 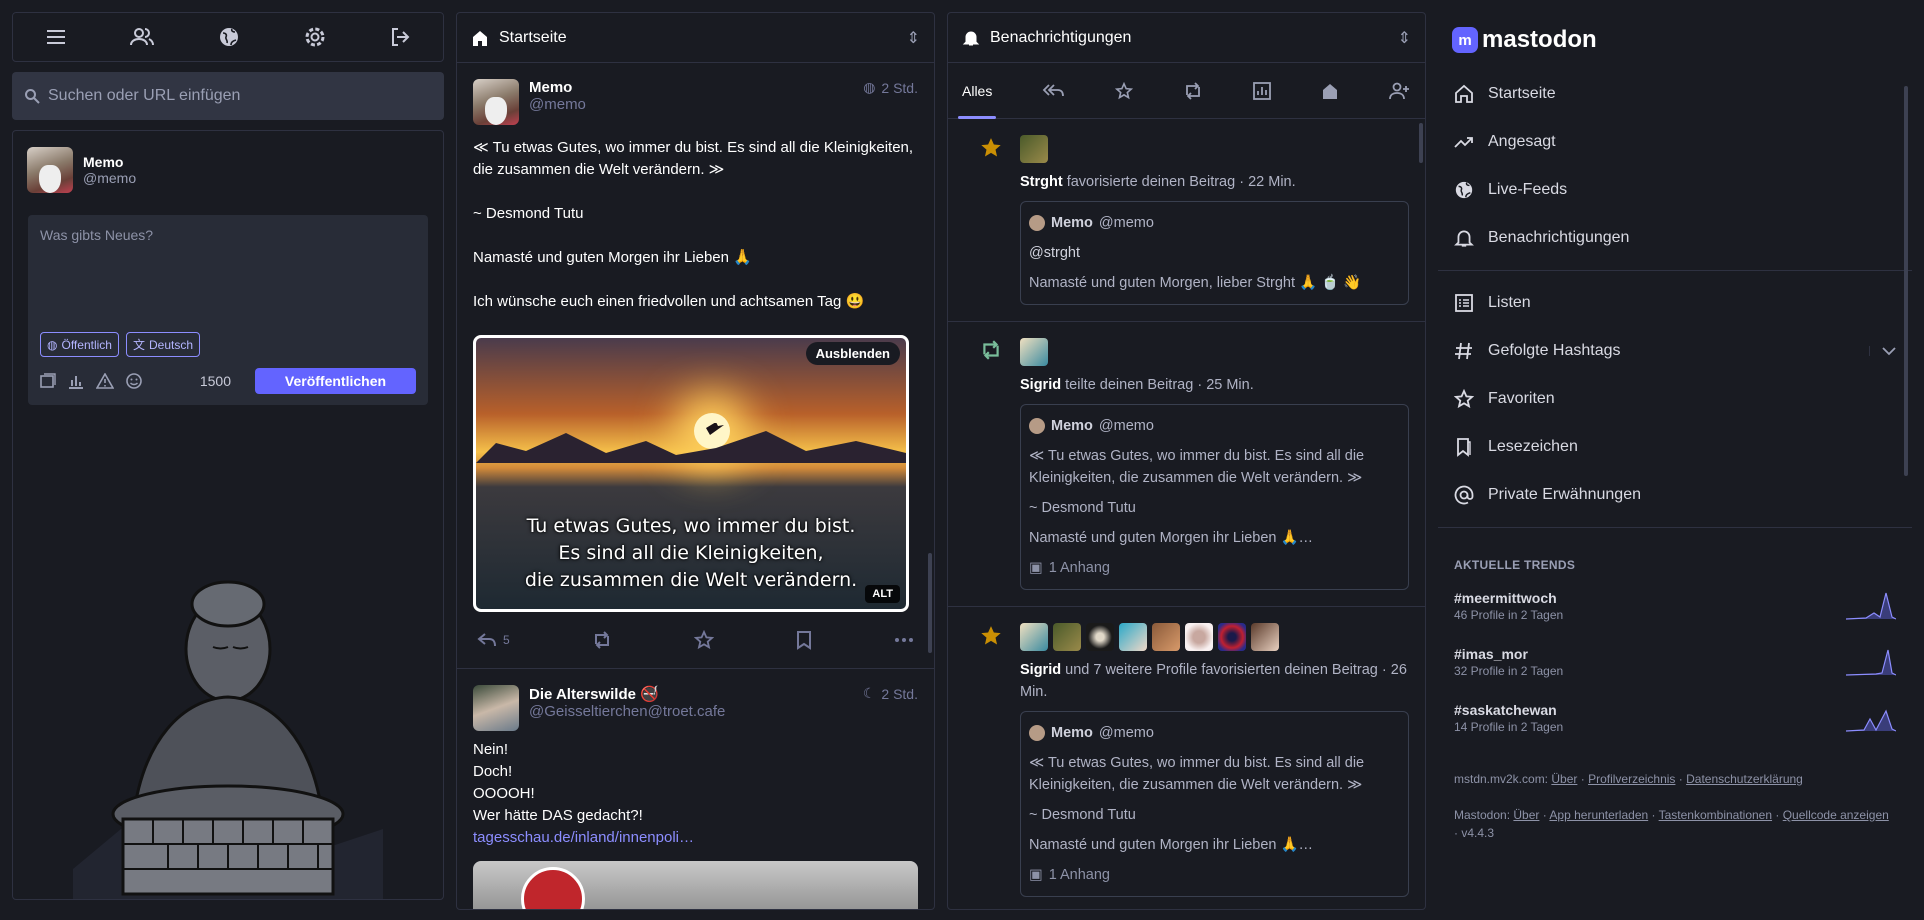 What do you see at coordinates (1330, 91) in the screenshot?
I see `home-tab-icon` at bounding box center [1330, 91].